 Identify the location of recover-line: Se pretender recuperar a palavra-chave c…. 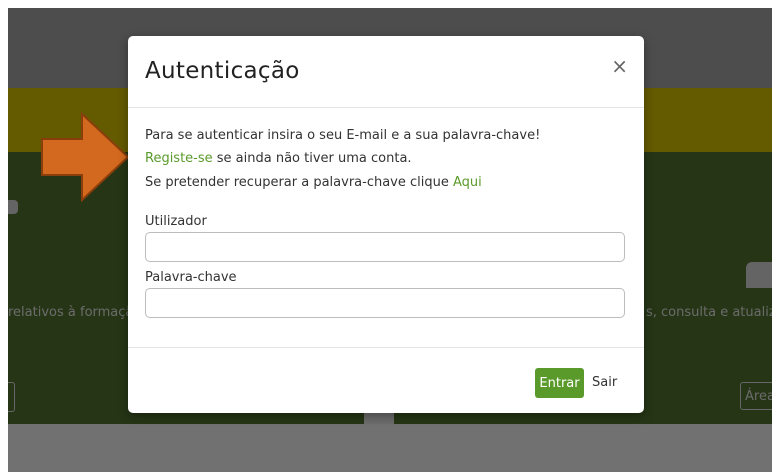
(313, 182).